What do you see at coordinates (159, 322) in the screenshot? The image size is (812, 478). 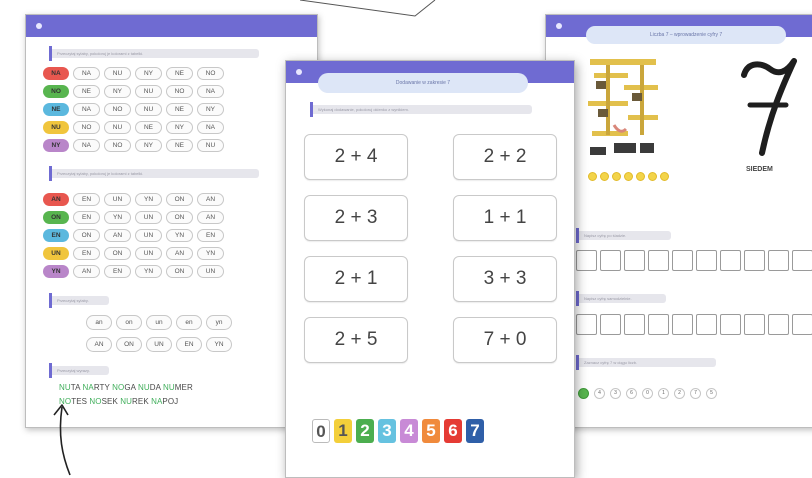 I see `syllable-bubble: un` at bounding box center [159, 322].